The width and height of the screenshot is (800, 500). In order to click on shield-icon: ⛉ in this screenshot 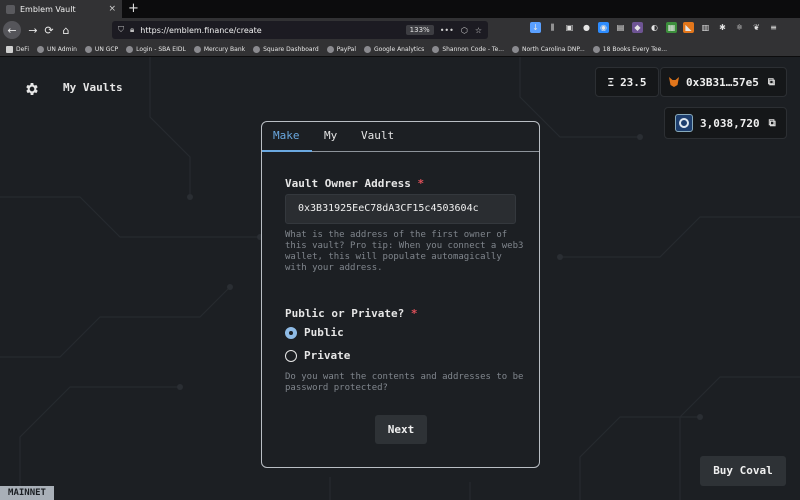, I will do `click(121, 30)`.